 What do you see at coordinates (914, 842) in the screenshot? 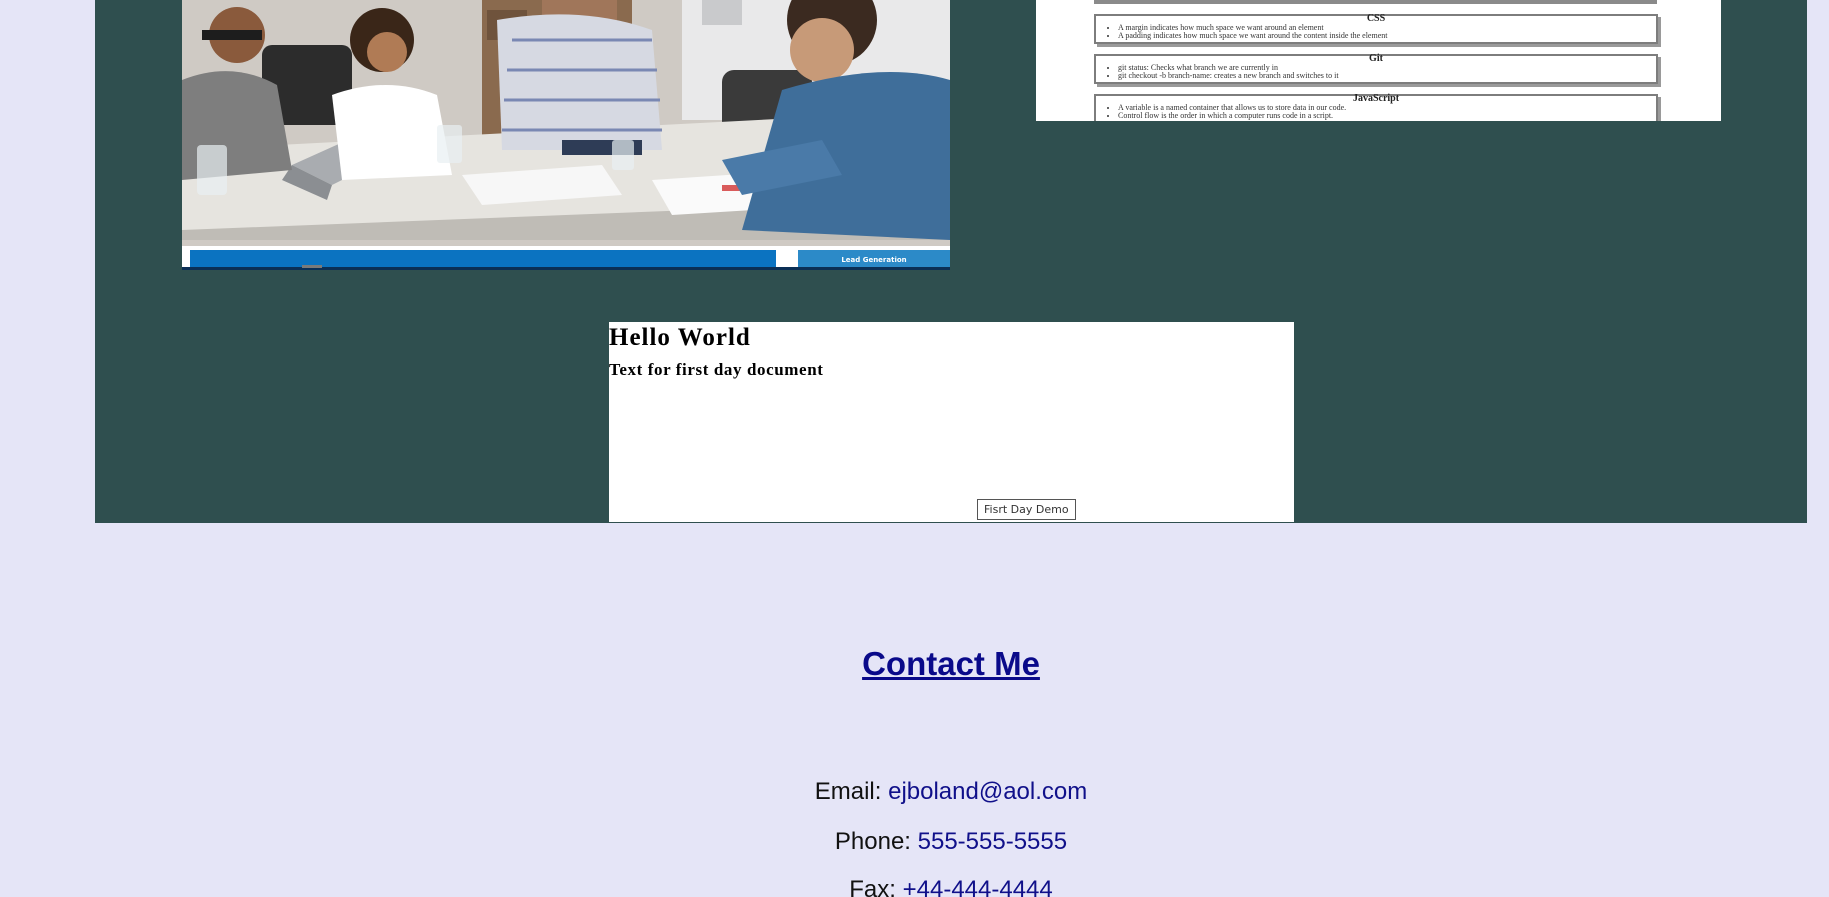
I see `contact-phone-row: Phone: 555-555-5555` at bounding box center [914, 842].